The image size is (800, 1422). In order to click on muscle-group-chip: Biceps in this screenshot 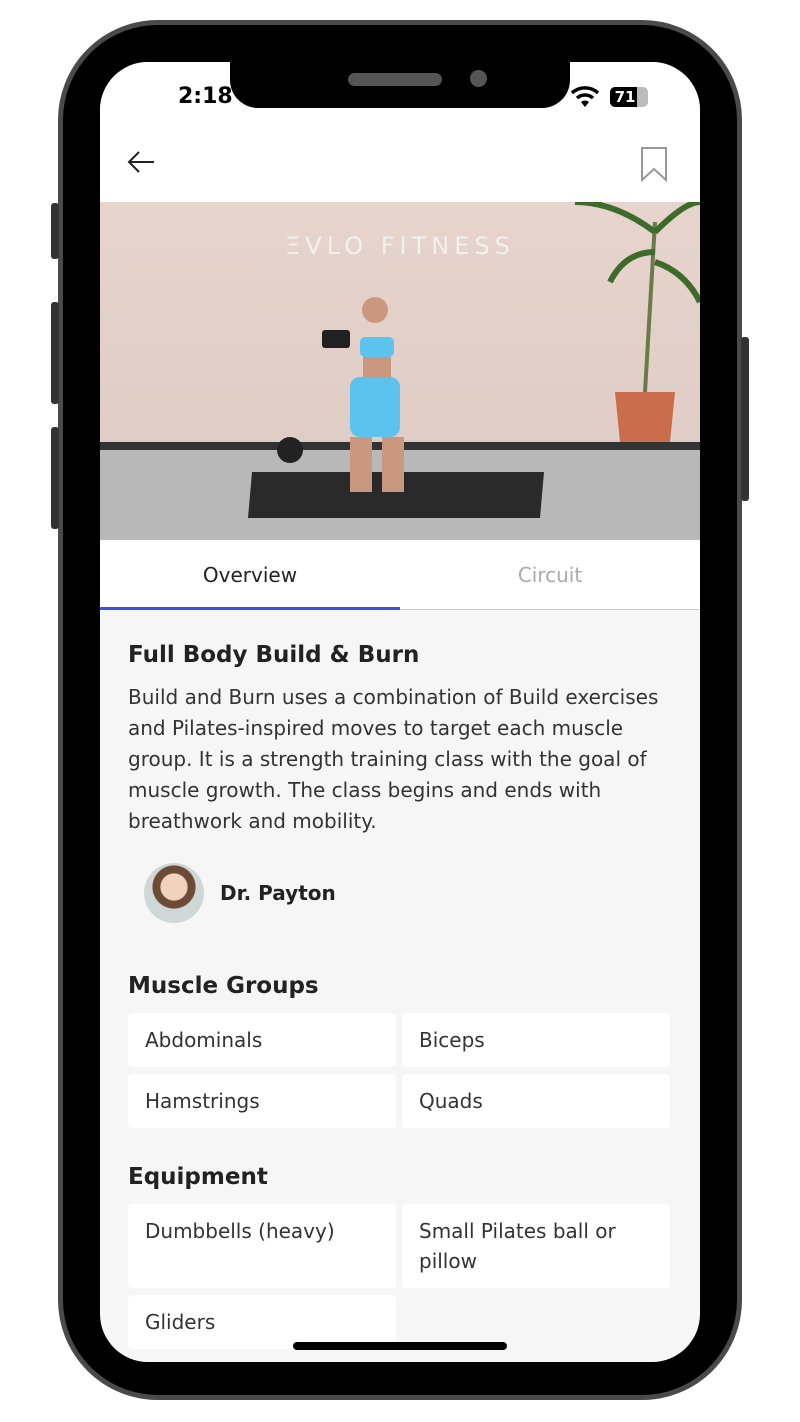, I will do `click(536, 1040)`.